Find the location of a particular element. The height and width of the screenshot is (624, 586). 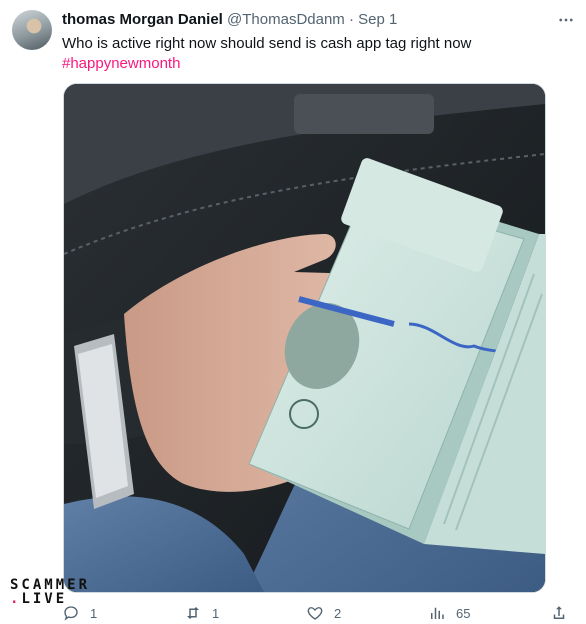

reply-count: 1 is located at coordinates (94, 613).